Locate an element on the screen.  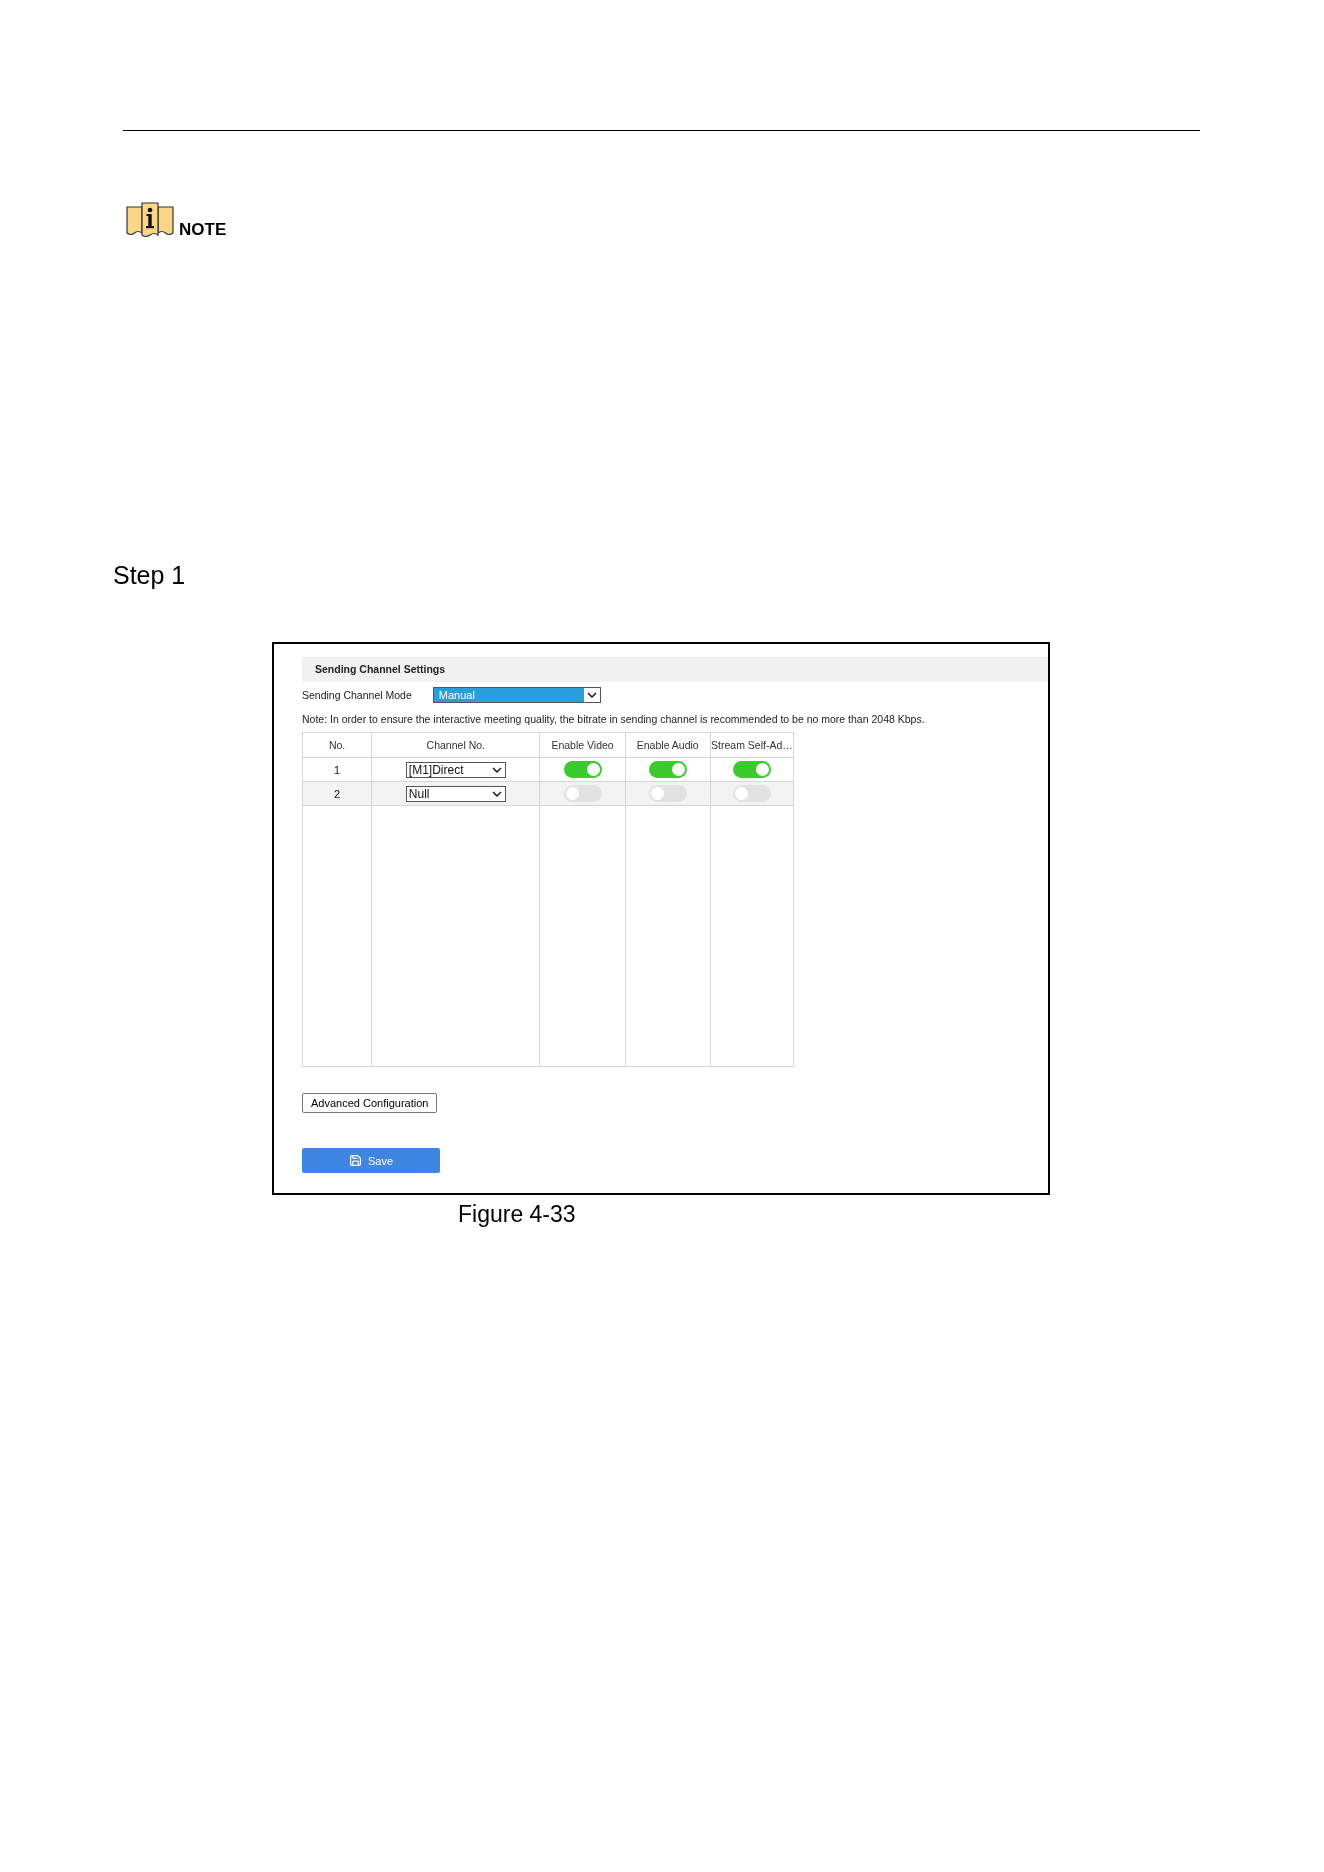
column-header: Channel No. is located at coordinates (455, 745).